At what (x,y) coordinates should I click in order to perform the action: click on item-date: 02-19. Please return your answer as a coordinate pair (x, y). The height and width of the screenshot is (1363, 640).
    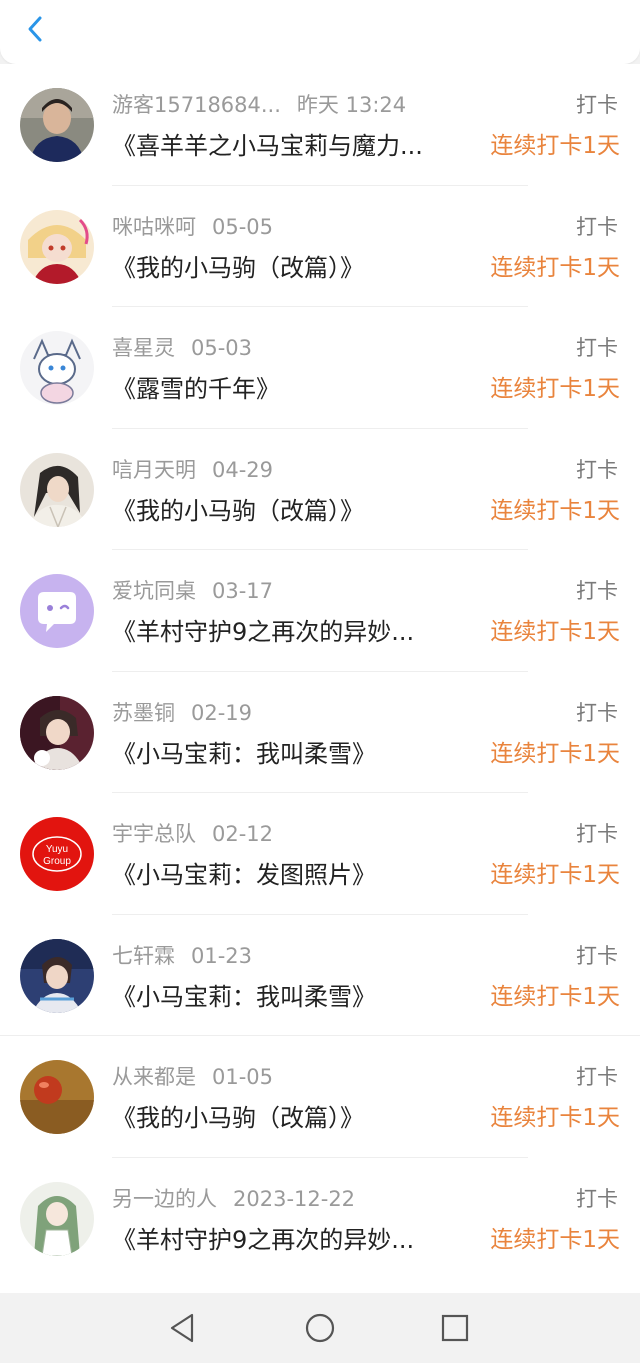
    Looking at the image, I should click on (222, 712).